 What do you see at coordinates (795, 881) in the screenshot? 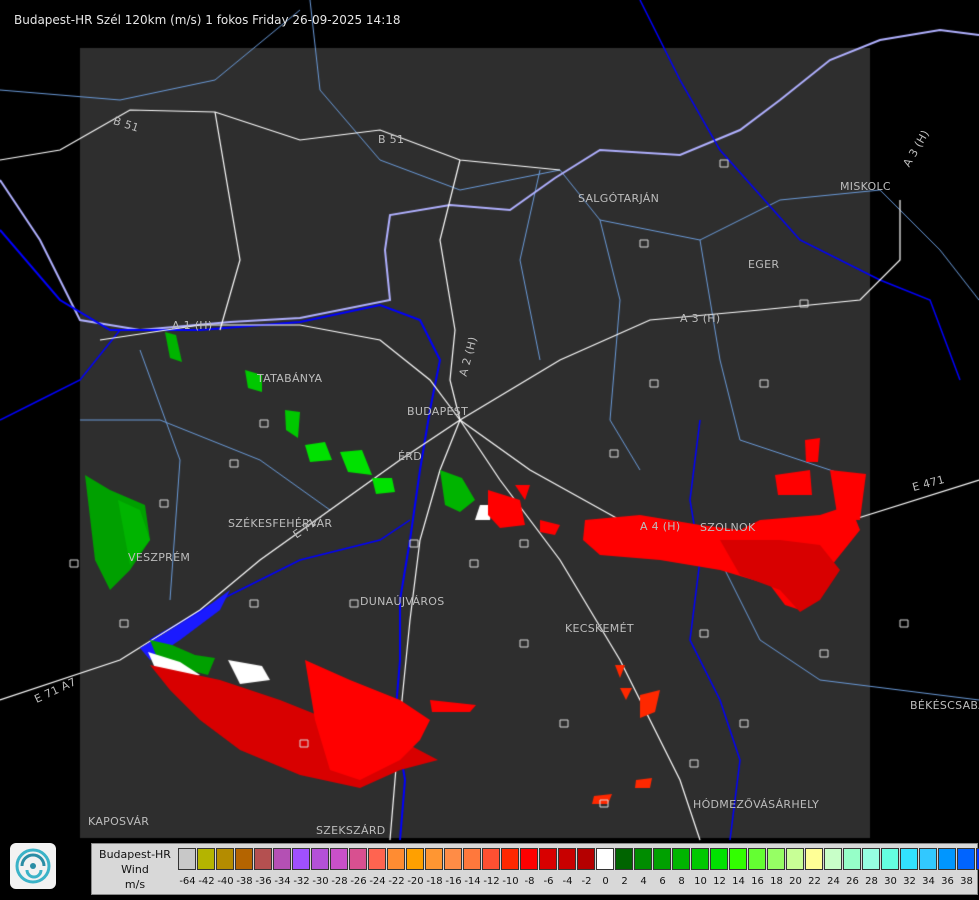
I see `legend-tick: 20` at bounding box center [795, 881].